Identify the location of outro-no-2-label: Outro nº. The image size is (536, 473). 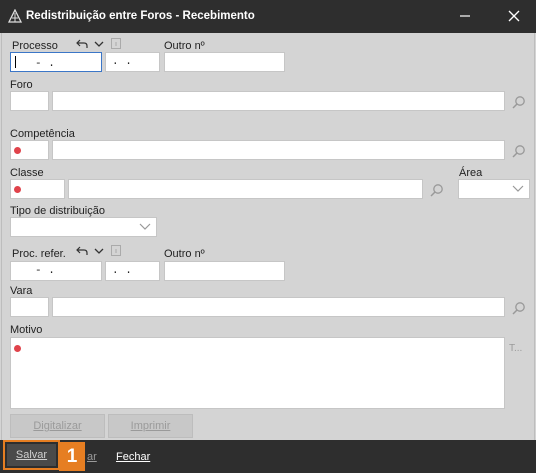
(184, 254).